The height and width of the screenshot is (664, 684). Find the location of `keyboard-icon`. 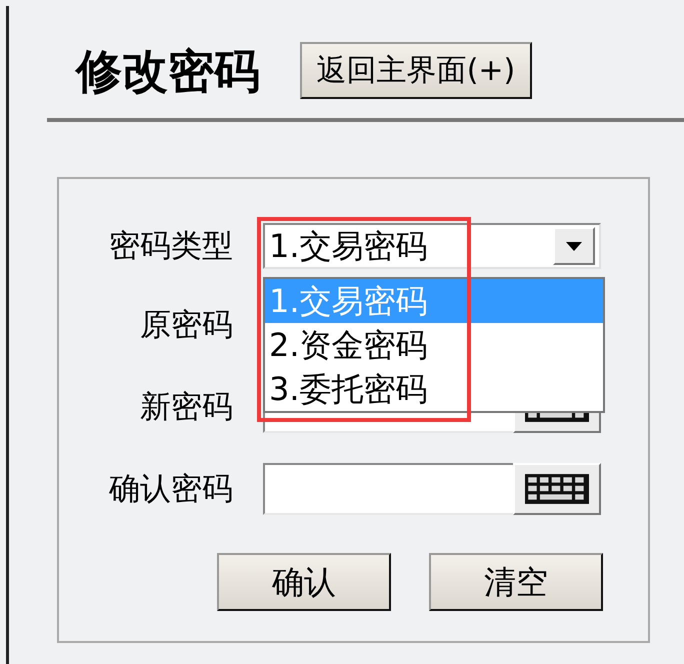

keyboard-icon is located at coordinates (557, 489).